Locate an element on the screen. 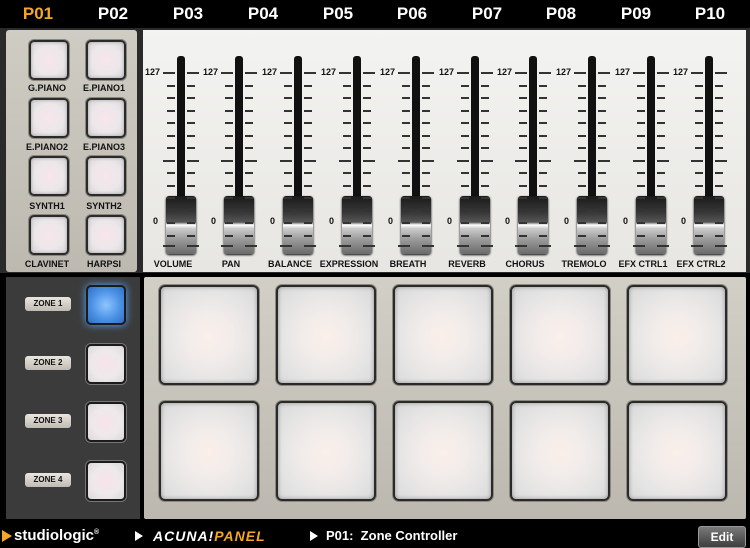  program-button-synth2 is located at coordinates (106, 176).